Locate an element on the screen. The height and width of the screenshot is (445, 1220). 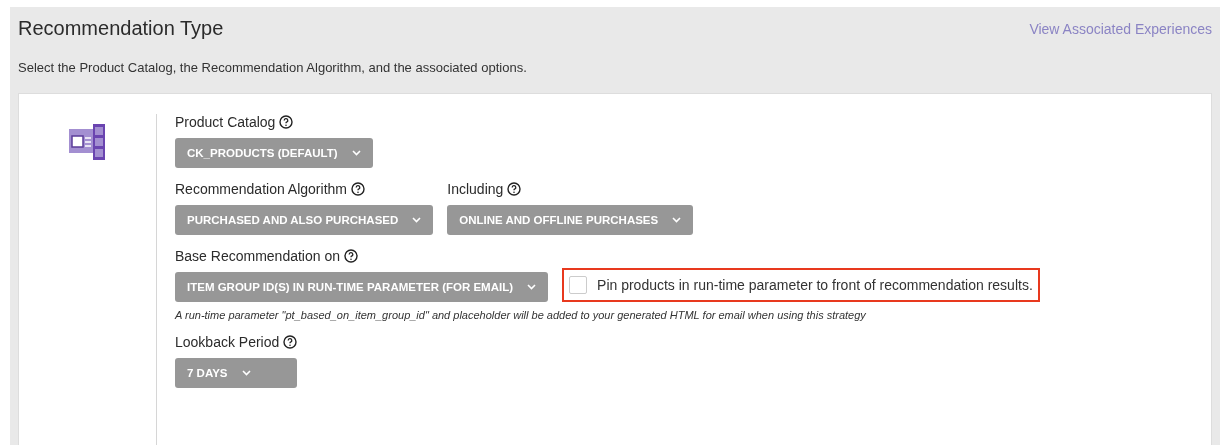
field-label: Product Catalog is located at coordinates (225, 122).